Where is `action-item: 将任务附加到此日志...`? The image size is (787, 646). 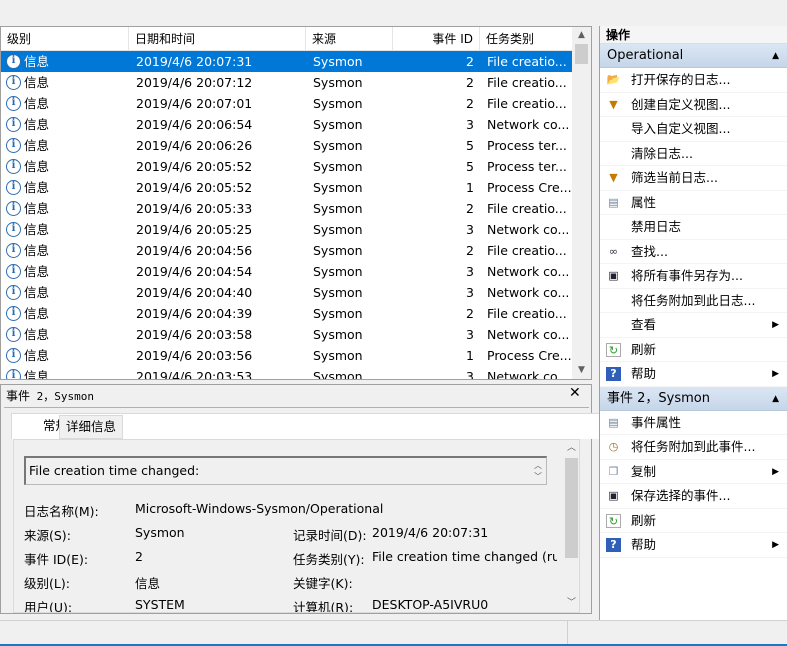 action-item: 将任务附加到此日志... is located at coordinates (693, 301).